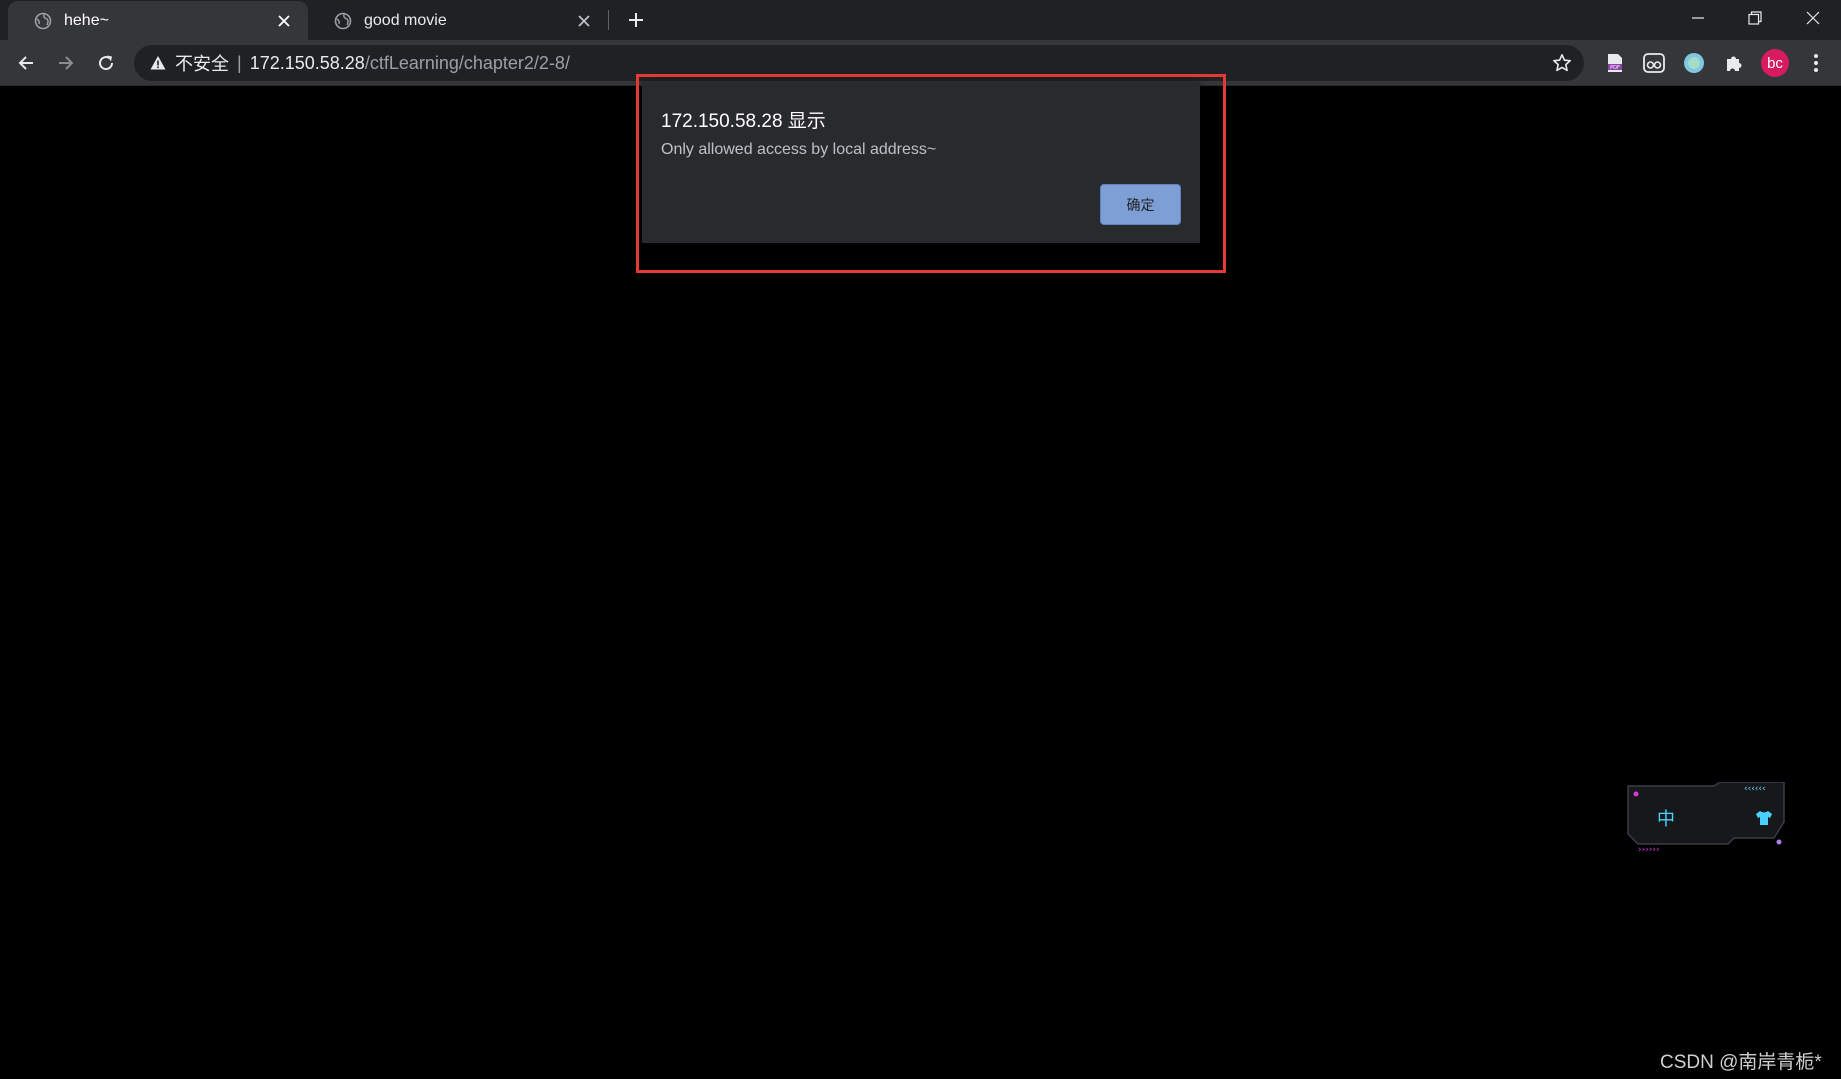 This screenshot has height=1079, width=1841. What do you see at coordinates (307, 62) in the screenshot?
I see `url-host: 172.150.58.28` at bounding box center [307, 62].